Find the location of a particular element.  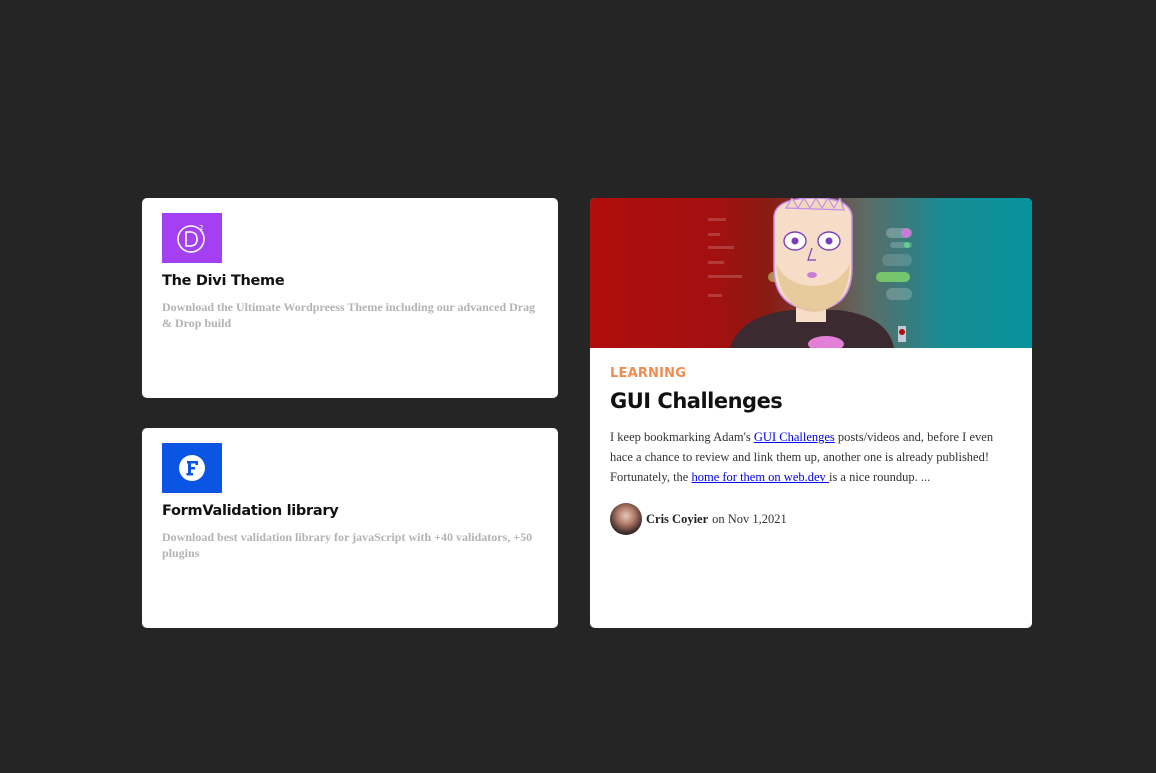

excerpt-text: I keep bookmarking Adam's is located at coordinates (682, 437).